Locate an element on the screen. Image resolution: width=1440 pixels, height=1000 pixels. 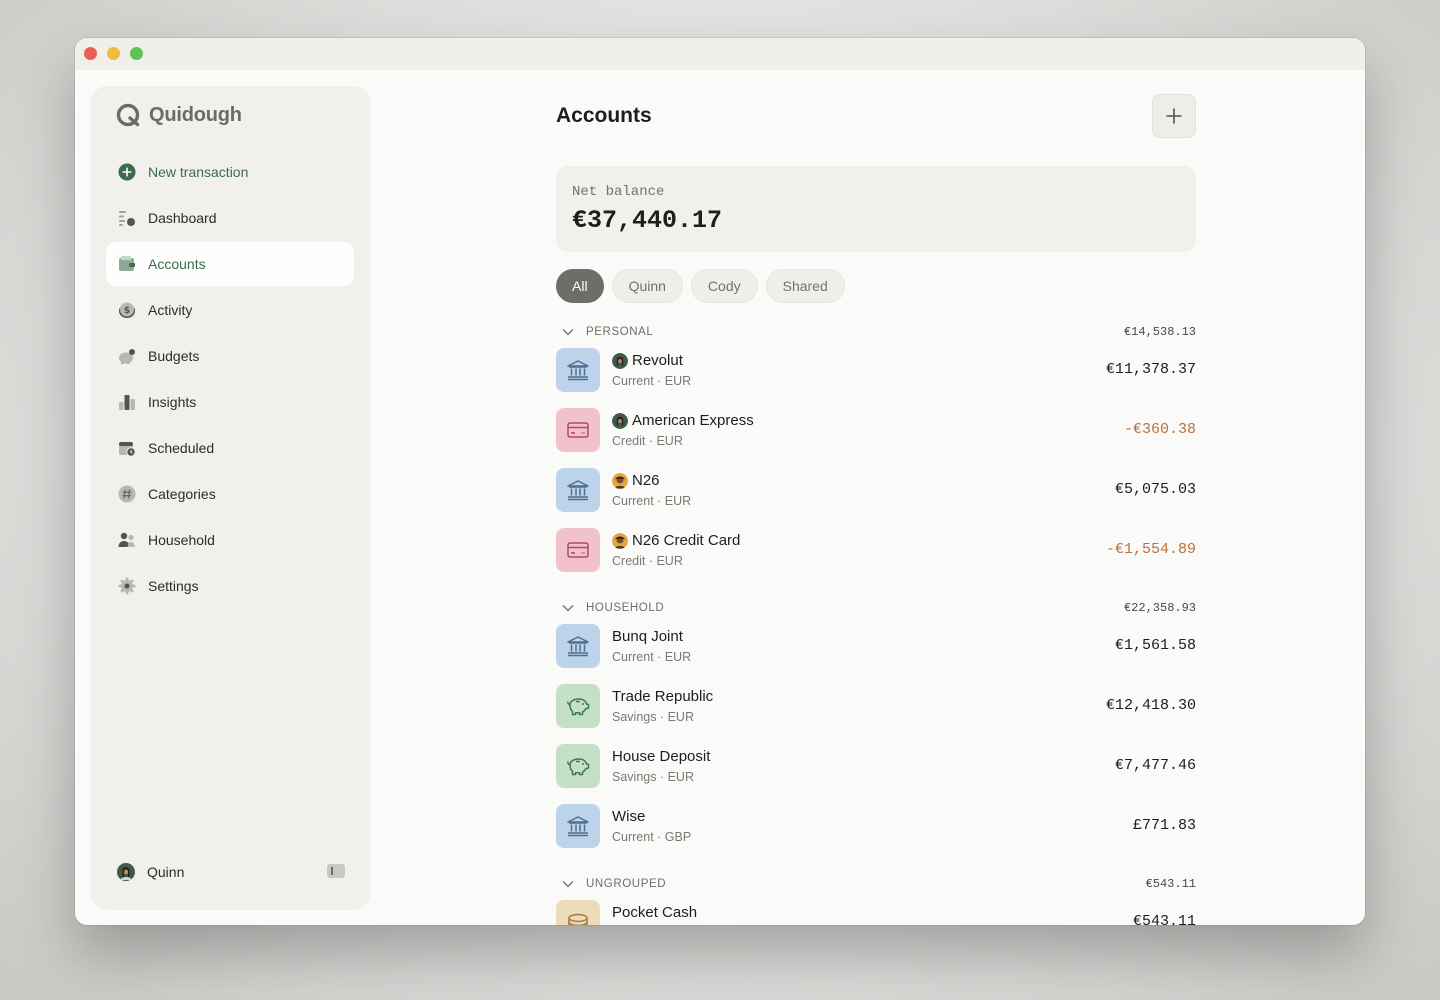
filter-quinn: Quinn is located at coordinates (647, 286).